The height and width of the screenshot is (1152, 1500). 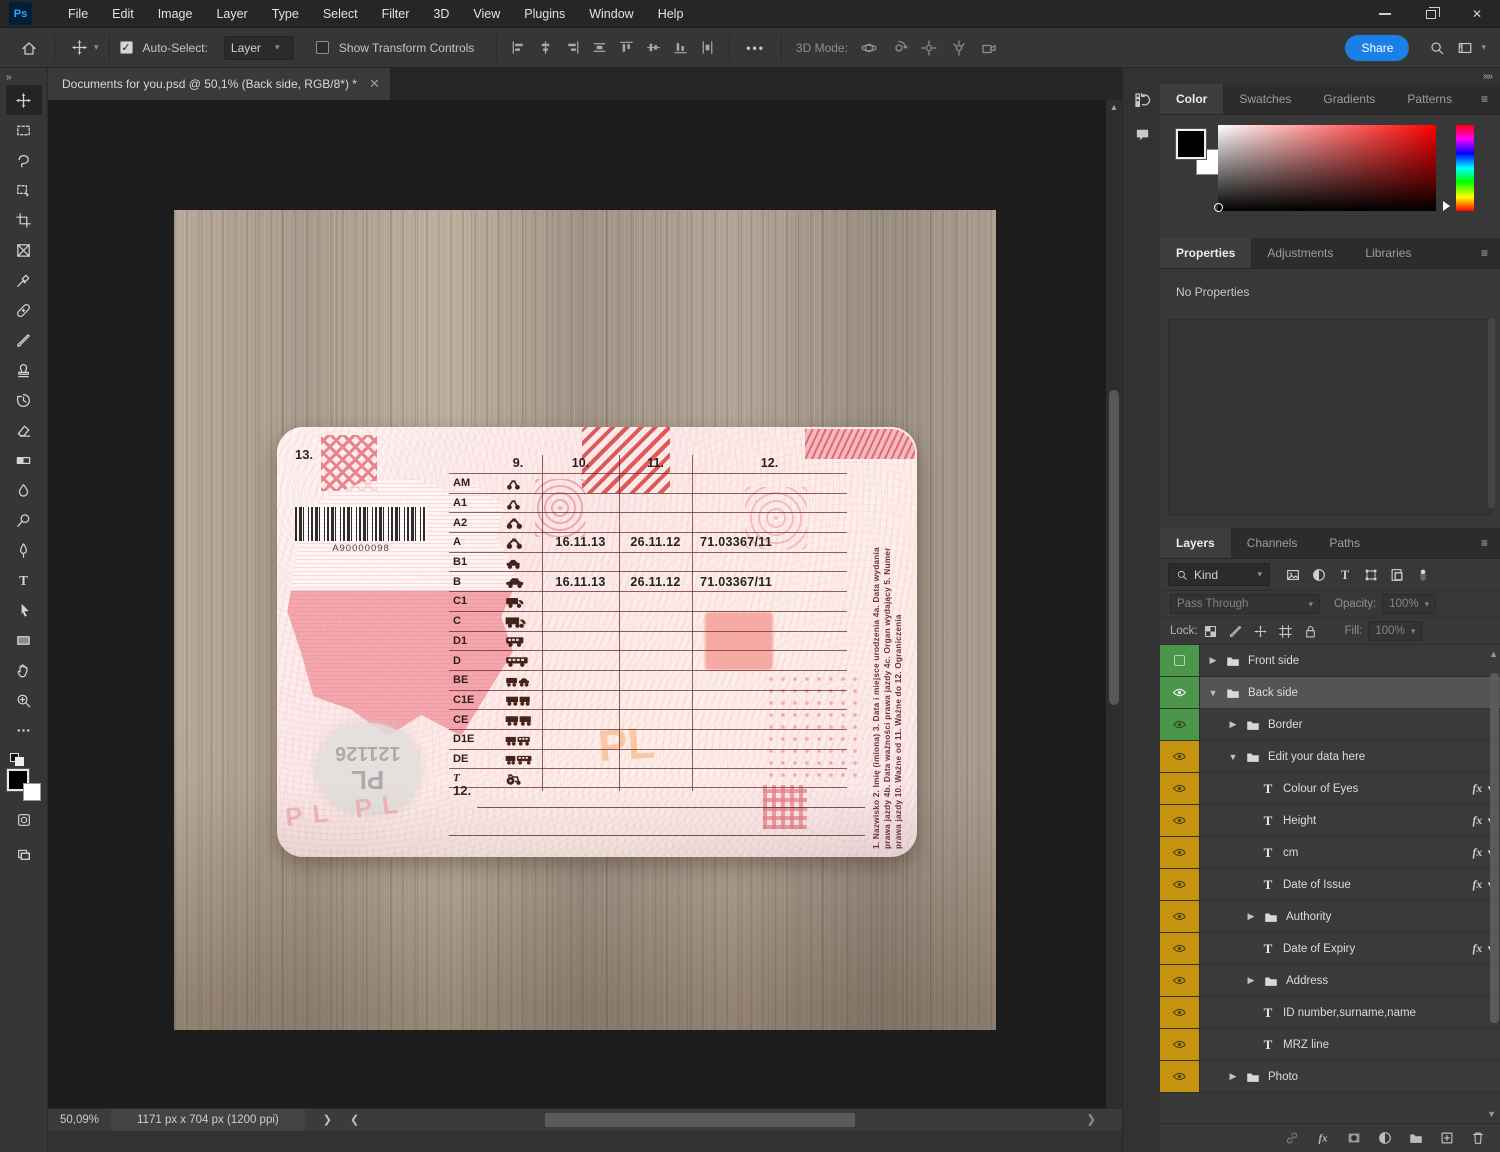 What do you see at coordinates (1330, 981) in the screenshot?
I see `layer-row: ▶ Address` at bounding box center [1330, 981].